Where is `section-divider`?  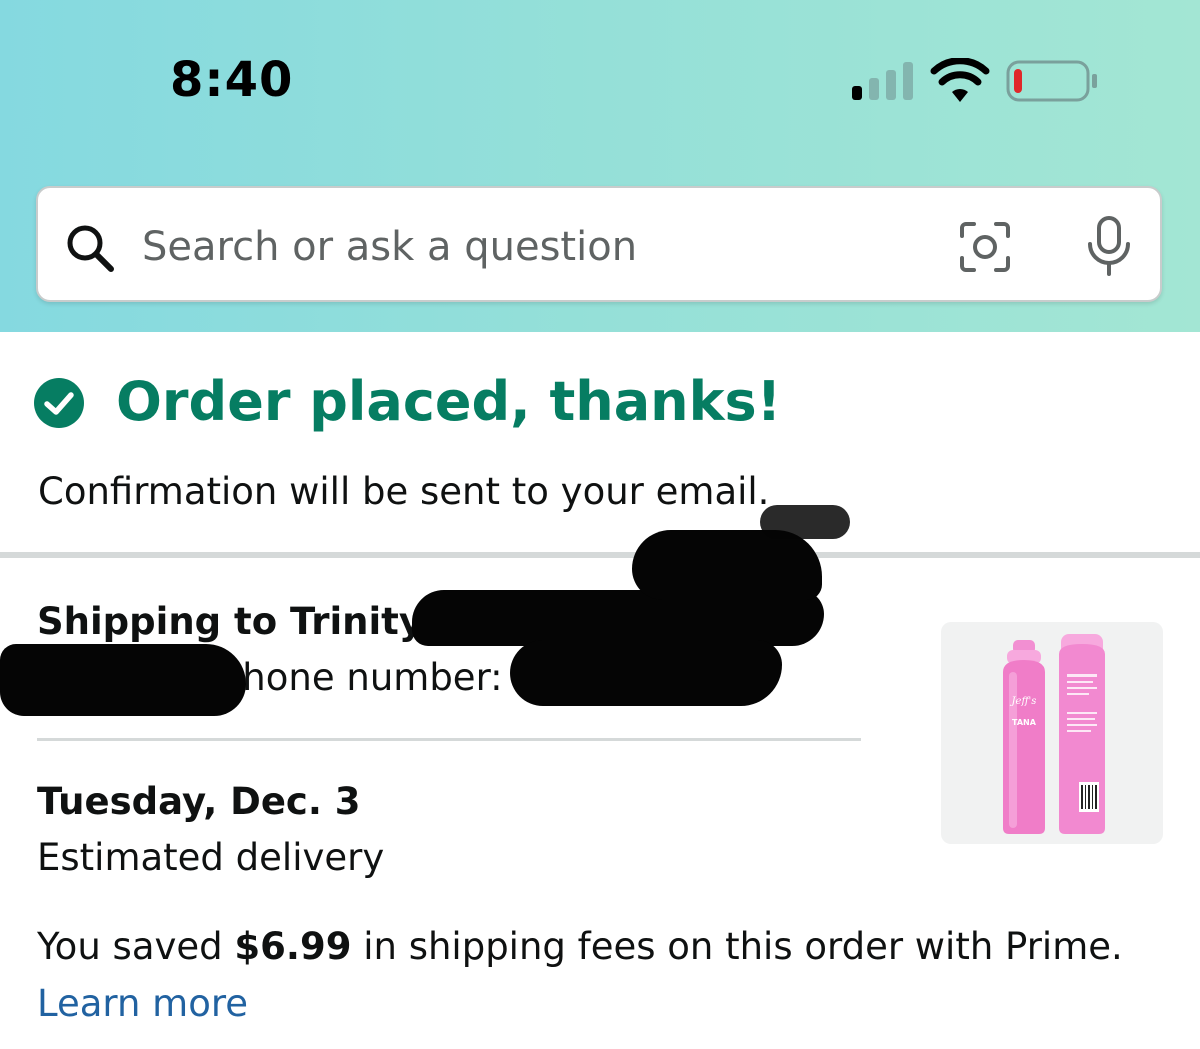 section-divider is located at coordinates (600, 555).